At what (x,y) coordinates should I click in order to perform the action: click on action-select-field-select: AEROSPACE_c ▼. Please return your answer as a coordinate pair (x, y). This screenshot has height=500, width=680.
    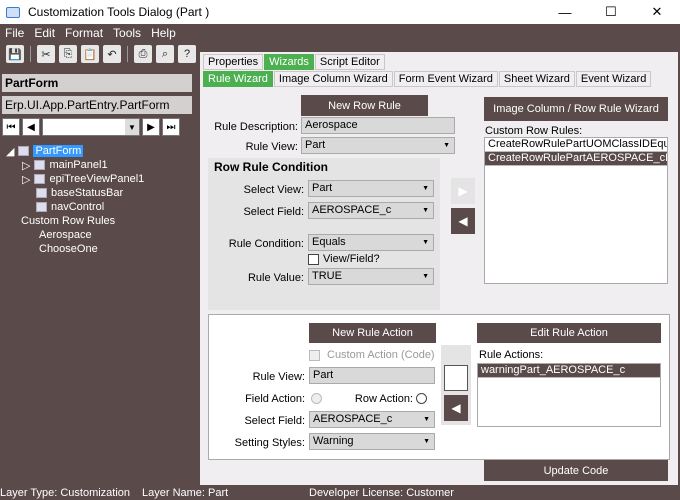
    Looking at the image, I should click on (372, 419).